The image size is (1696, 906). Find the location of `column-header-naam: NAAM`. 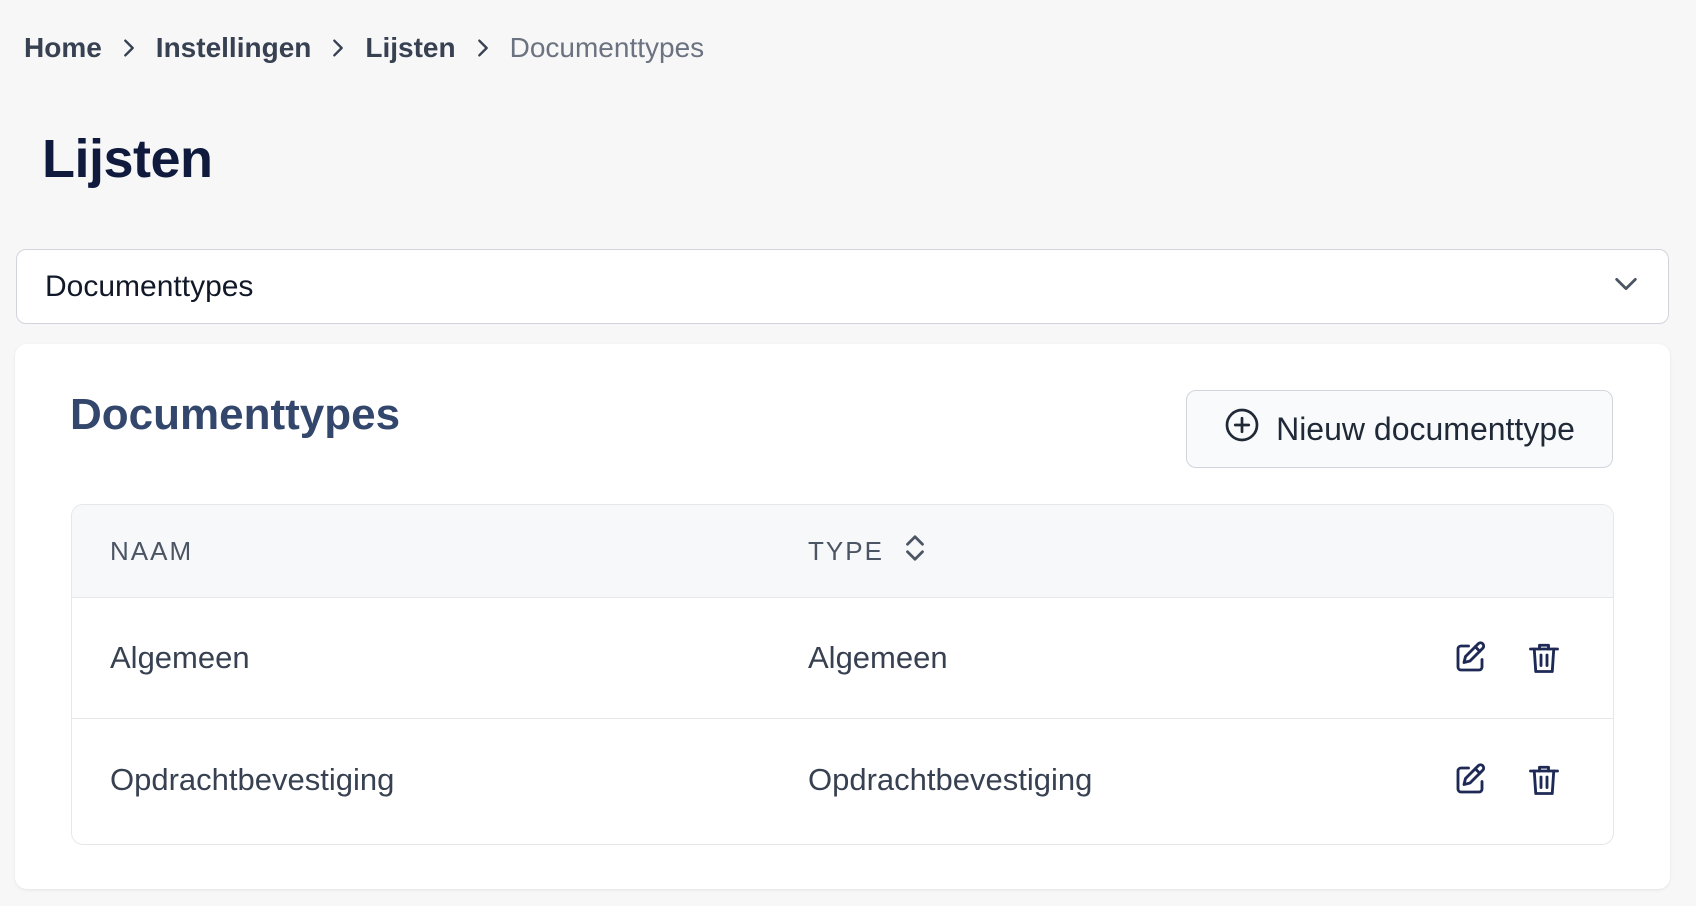

column-header-naam: NAAM is located at coordinates (151, 551).